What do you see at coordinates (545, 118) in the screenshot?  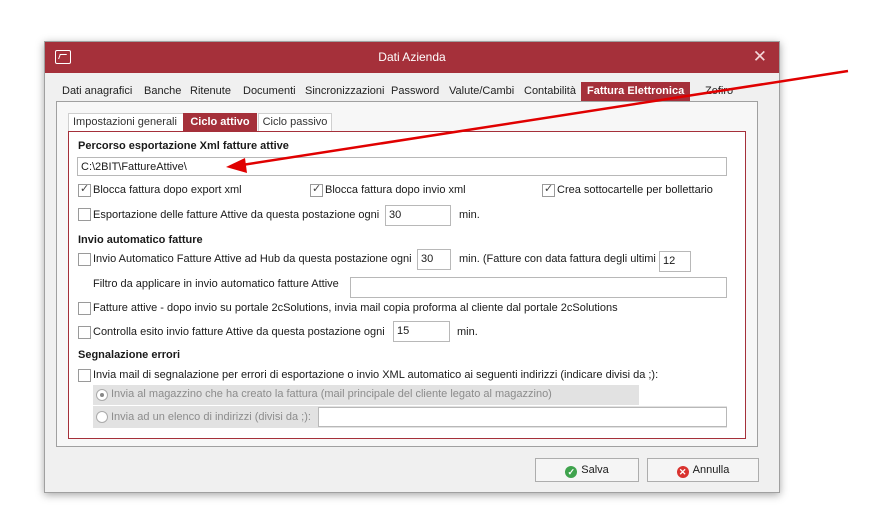 I see `annotation-arrow-line` at bounding box center [545, 118].